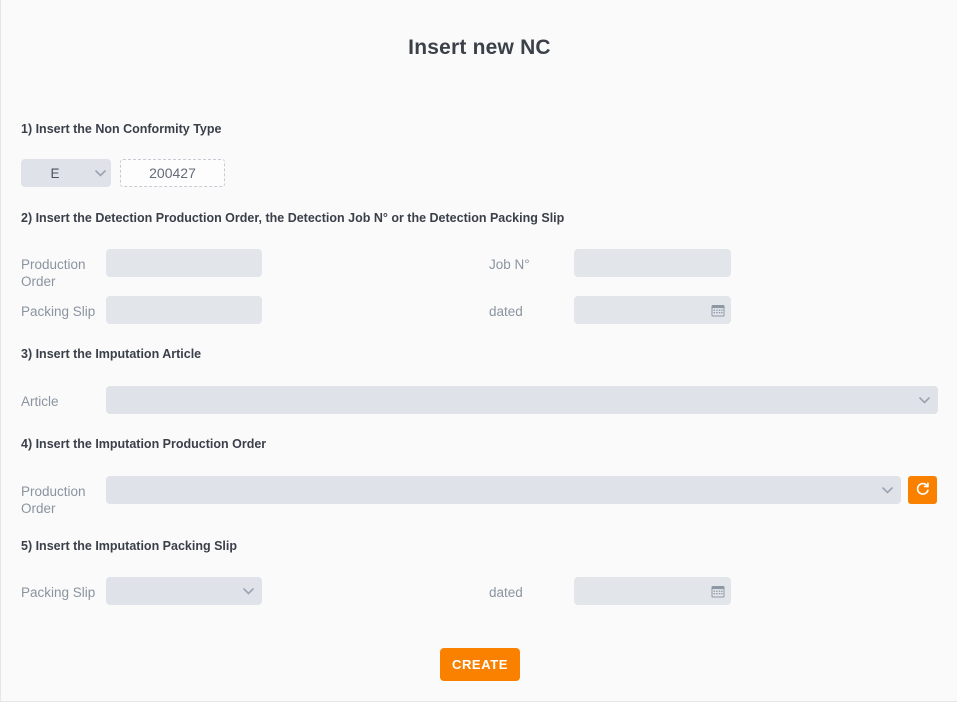  I want to click on page-title: Insert new NC, so click(479, 47).